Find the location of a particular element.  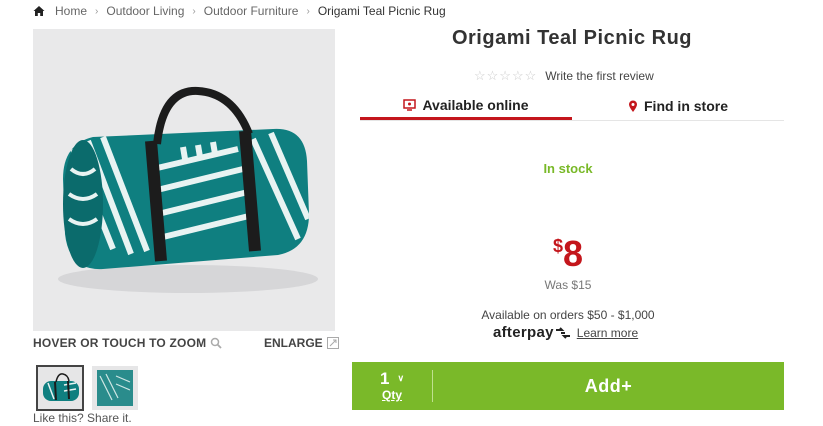

zoom-label: HOVER OR TOUCH TO ZOOM is located at coordinates (120, 343).